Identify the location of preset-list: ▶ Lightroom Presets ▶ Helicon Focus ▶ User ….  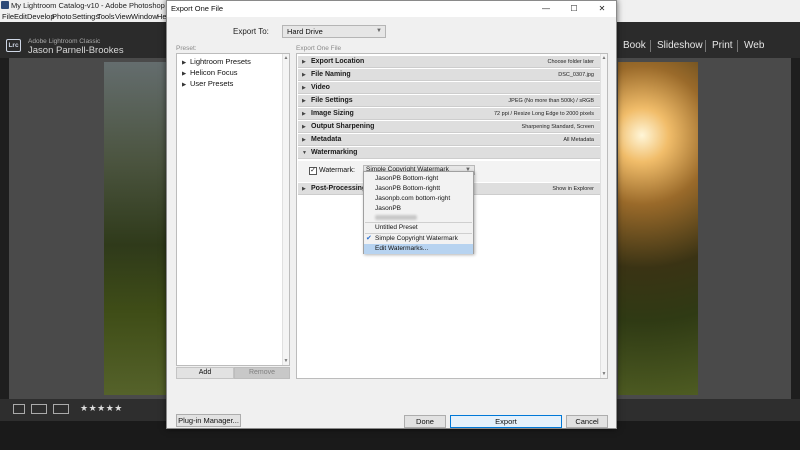
(233, 209).